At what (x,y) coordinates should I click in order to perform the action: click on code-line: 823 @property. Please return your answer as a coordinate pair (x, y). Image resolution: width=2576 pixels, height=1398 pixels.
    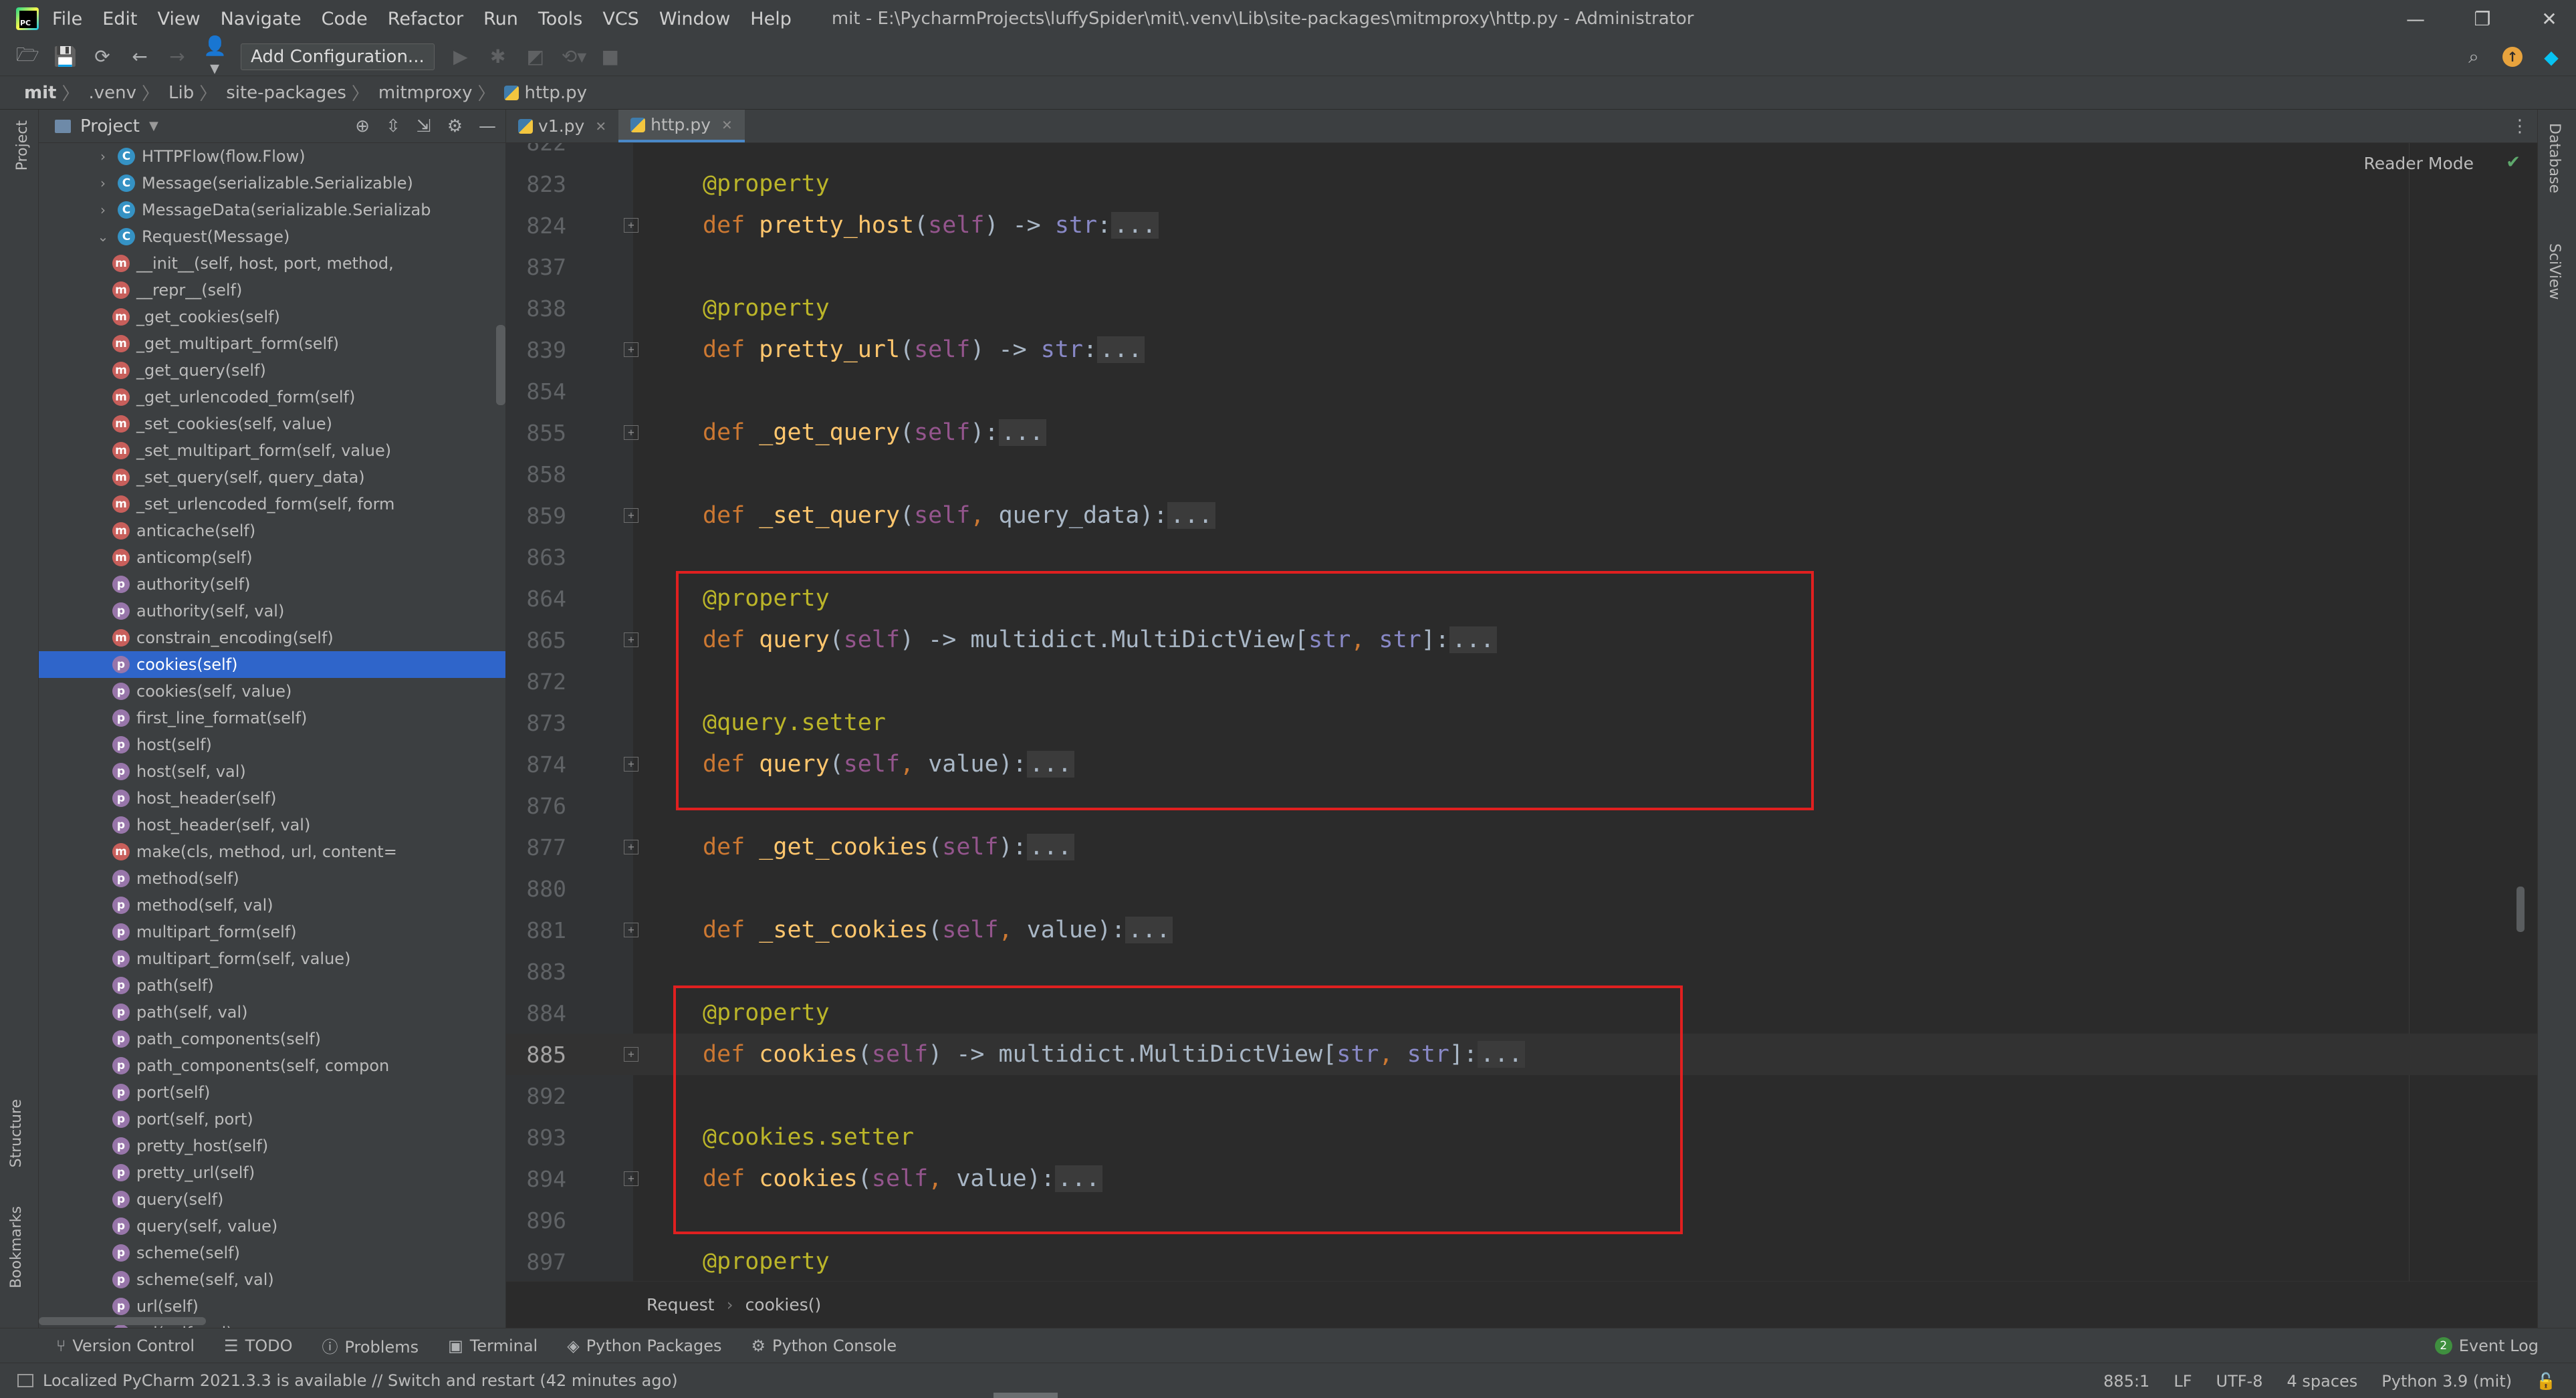
    Looking at the image, I should click on (1523, 184).